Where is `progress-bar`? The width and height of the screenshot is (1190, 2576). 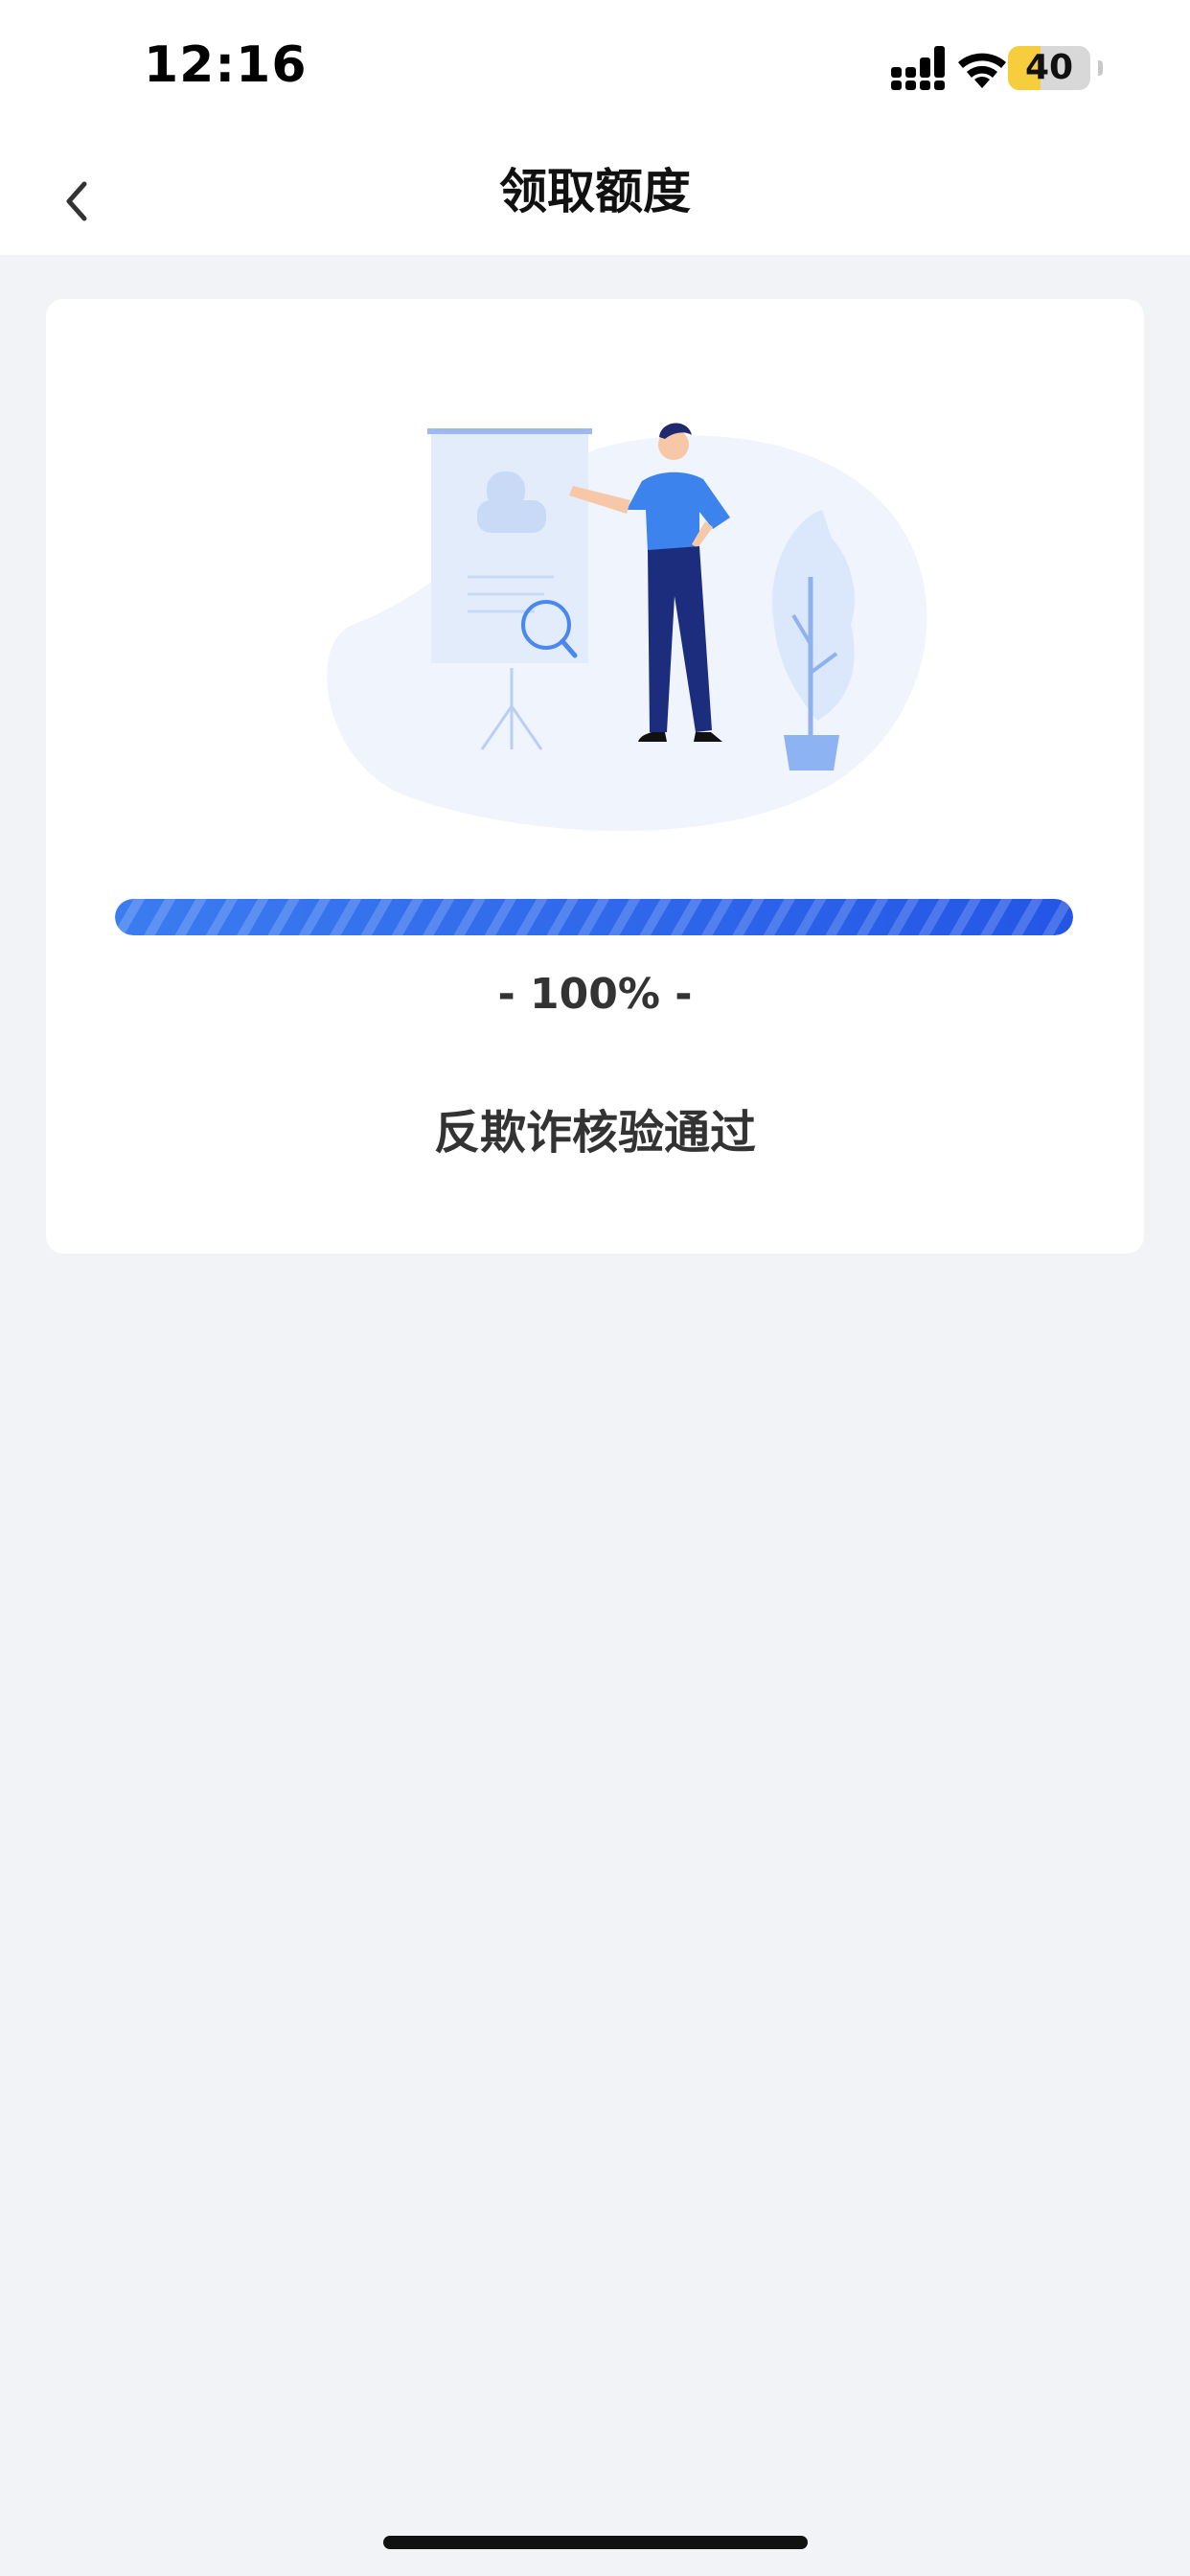
progress-bar is located at coordinates (594, 917).